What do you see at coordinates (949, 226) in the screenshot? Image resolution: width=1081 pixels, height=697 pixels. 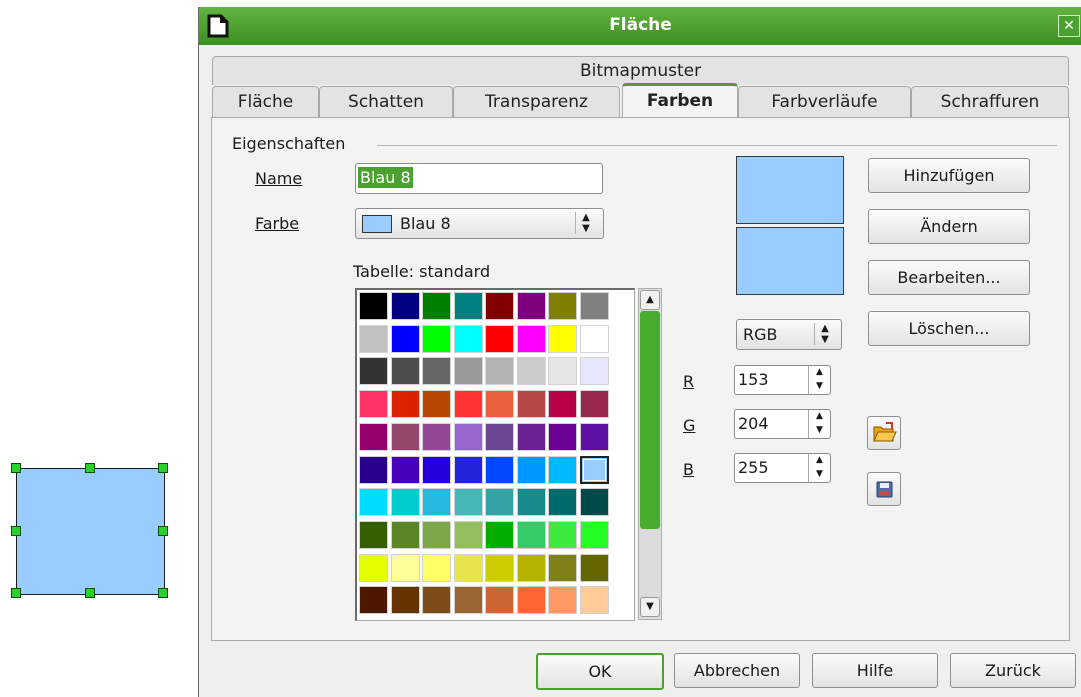 I see `modify-button: Ändern` at bounding box center [949, 226].